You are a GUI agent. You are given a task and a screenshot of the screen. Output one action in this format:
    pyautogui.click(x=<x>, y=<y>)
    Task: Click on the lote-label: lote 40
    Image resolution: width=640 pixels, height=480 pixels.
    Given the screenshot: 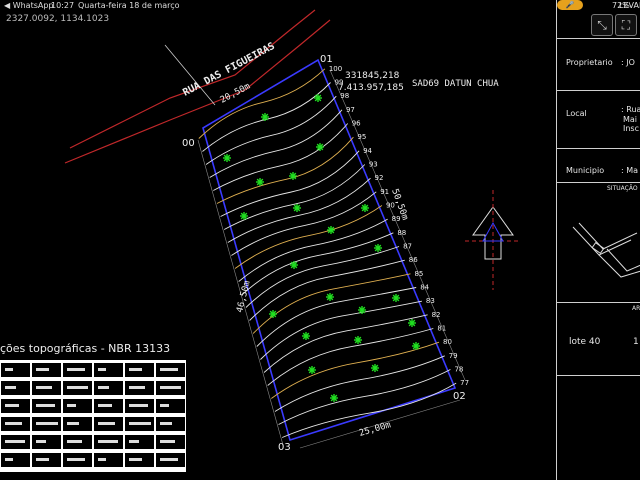 What is the action you would take?
    pyautogui.click(x=585, y=342)
    